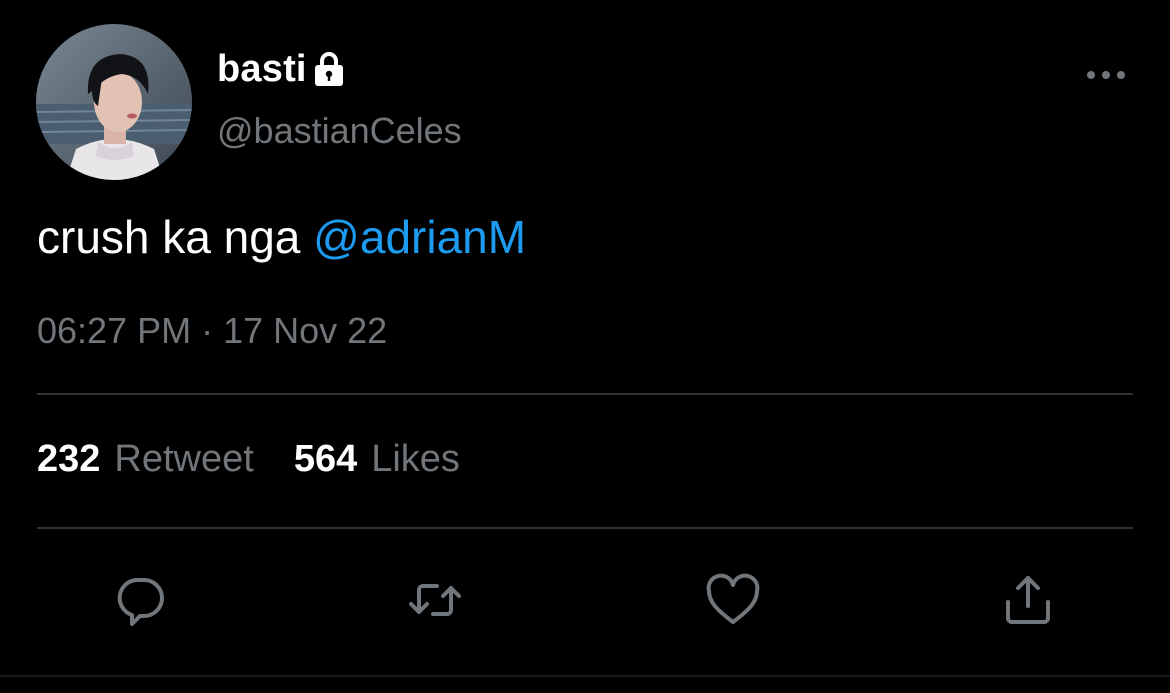 The width and height of the screenshot is (1170, 693). I want to click on tweet-body: crush ka nga, so click(175, 237).